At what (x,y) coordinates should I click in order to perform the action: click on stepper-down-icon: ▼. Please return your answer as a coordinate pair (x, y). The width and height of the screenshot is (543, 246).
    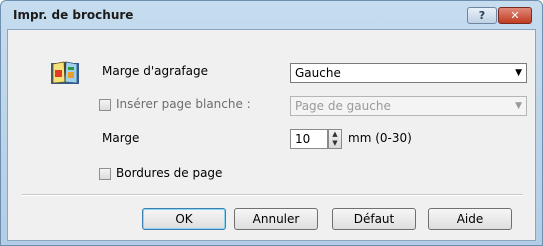
    Looking at the image, I should click on (335, 143).